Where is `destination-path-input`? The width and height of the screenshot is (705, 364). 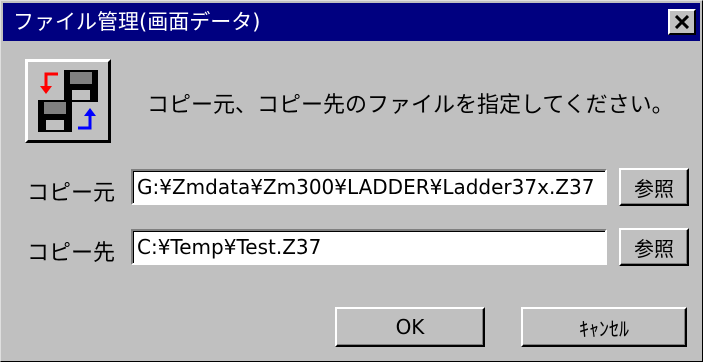
destination-path-input is located at coordinates (367, 247).